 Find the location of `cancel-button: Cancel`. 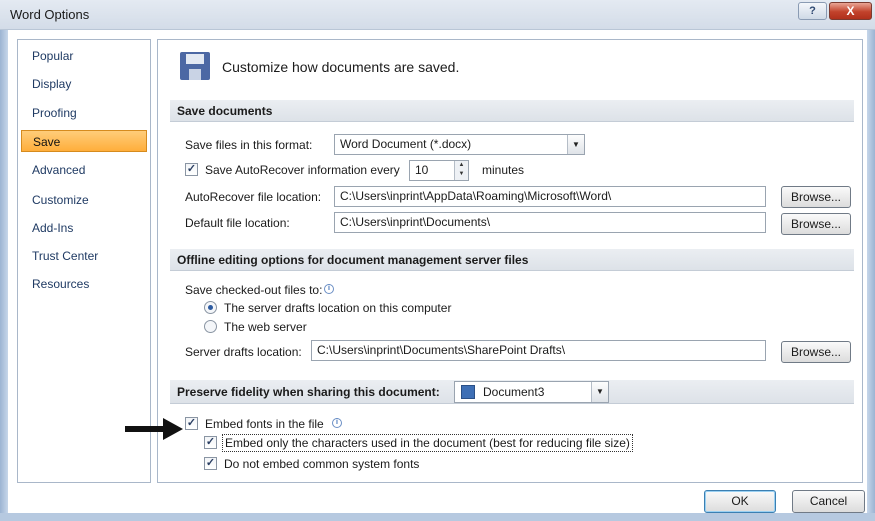

cancel-button: Cancel is located at coordinates (828, 501).